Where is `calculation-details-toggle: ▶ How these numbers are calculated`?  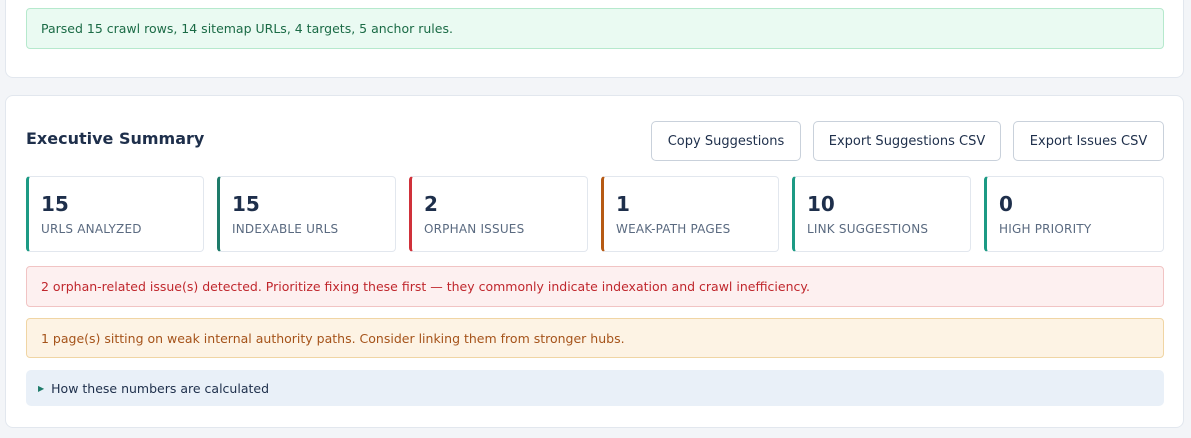
calculation-details-toggle: ▶ How these numbers are calculated is located at coordinates (595, 388).